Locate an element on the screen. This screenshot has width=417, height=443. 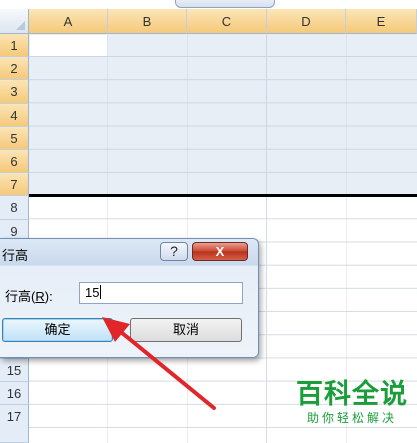
row-header-7: 7 is located at coordinates (14, 185).